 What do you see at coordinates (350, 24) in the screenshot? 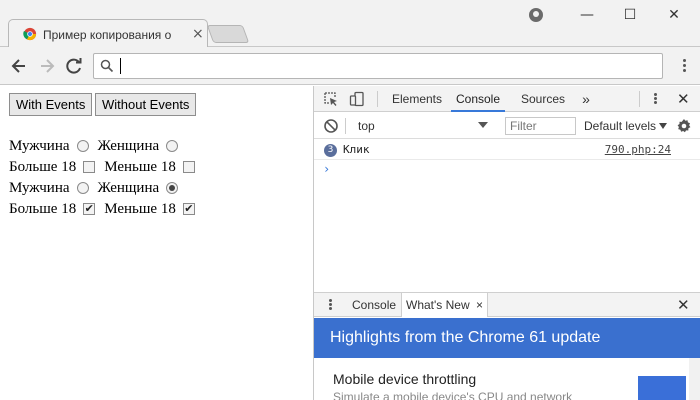
I see `browser-titlebar: Пример копирования о × — ☐ ✕` at bounding box center [350, 24].